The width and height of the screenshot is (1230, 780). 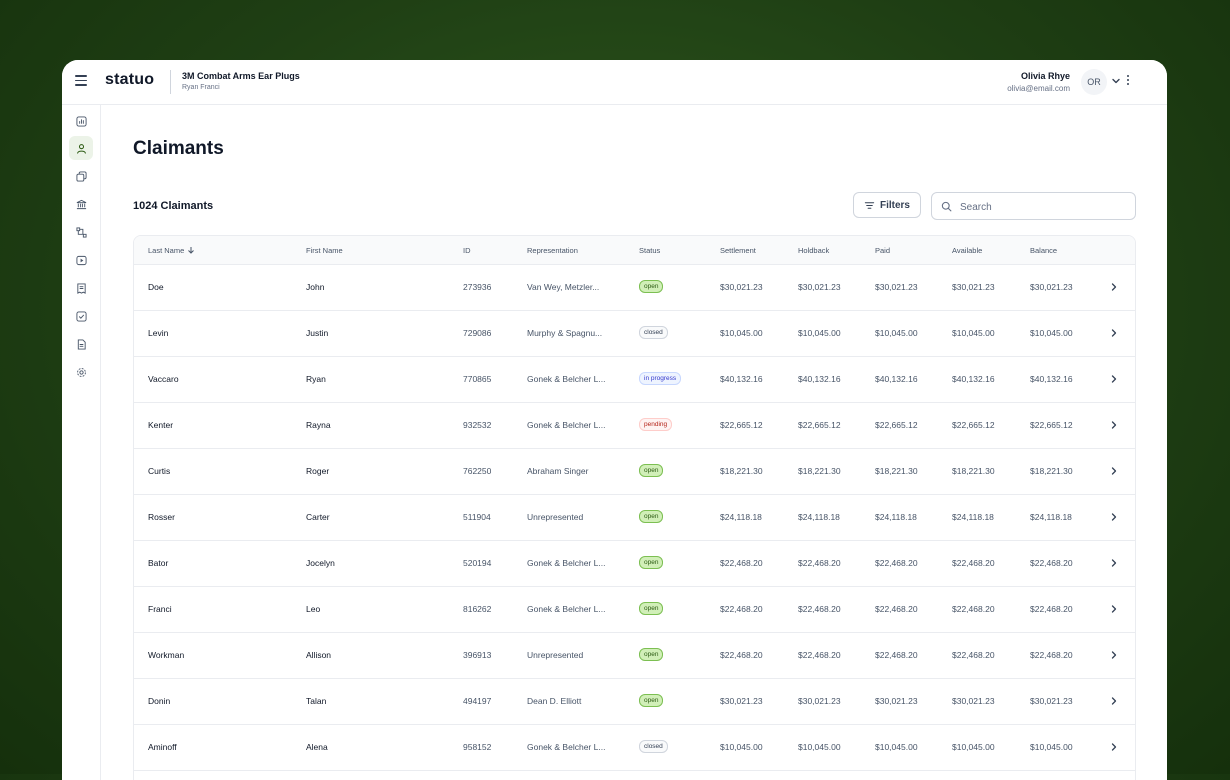 I want to click on cell-paid: $22,665.12, so click(x=896, y=425).